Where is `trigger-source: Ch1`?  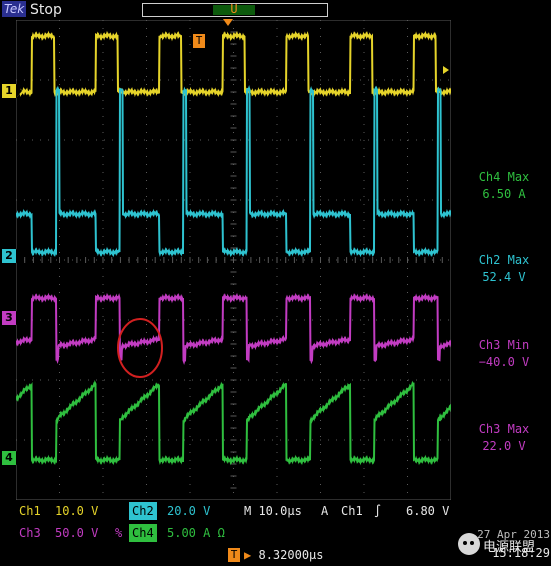 trigger-source: Ch1 is located at coordinates (352, 511).